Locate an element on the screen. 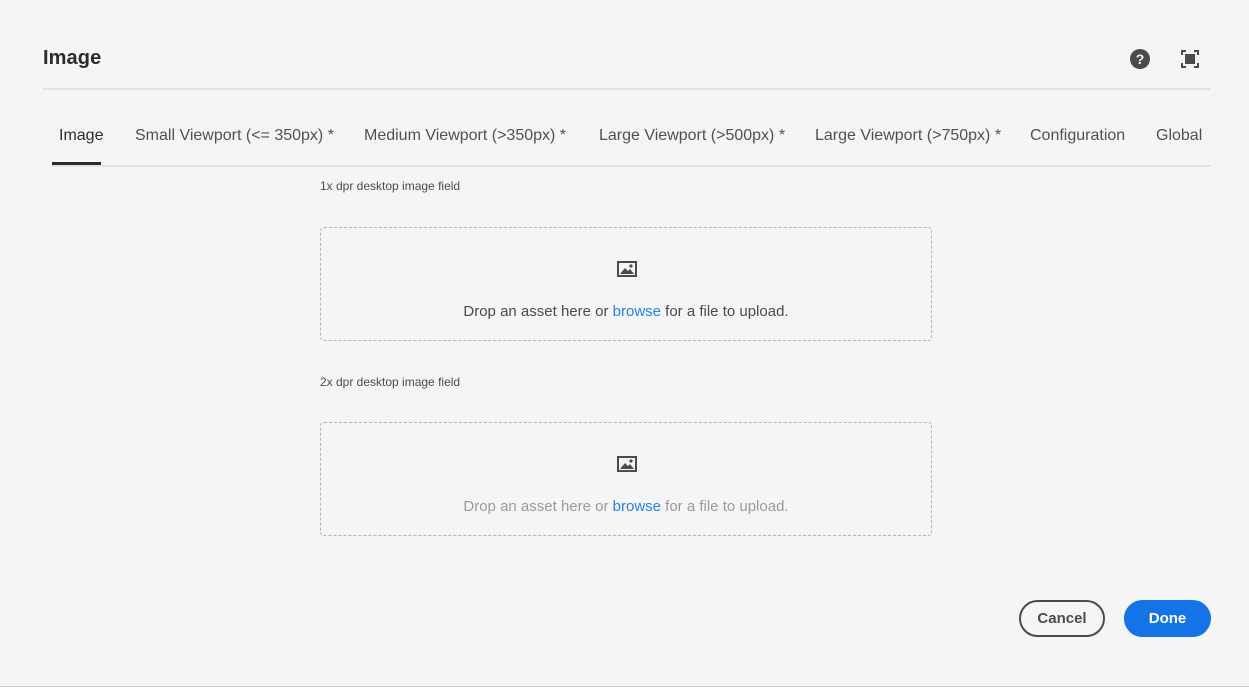  fullscreen-icon is located at coordinates (1190, 59).